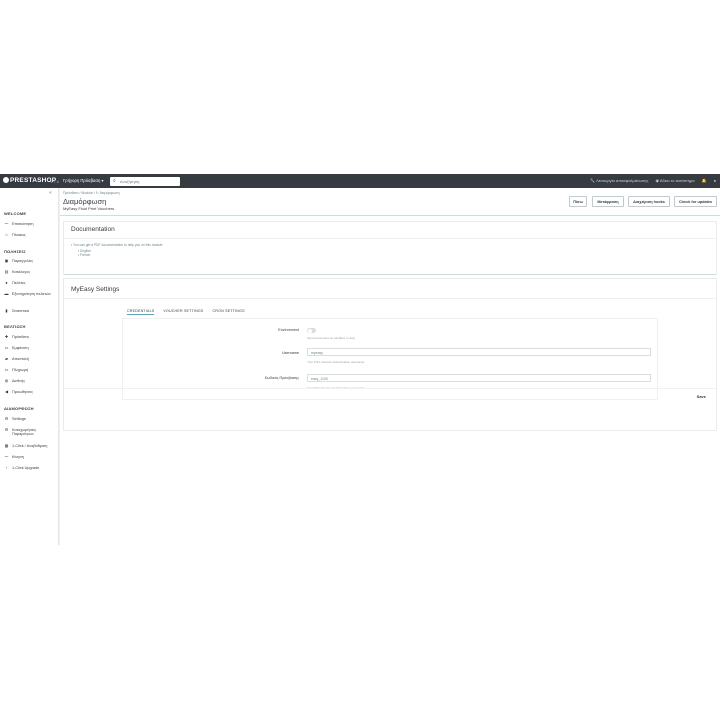 This screenshot has height=720, width=720. I want to click on truck-icon: ▰, so click(6, 358).